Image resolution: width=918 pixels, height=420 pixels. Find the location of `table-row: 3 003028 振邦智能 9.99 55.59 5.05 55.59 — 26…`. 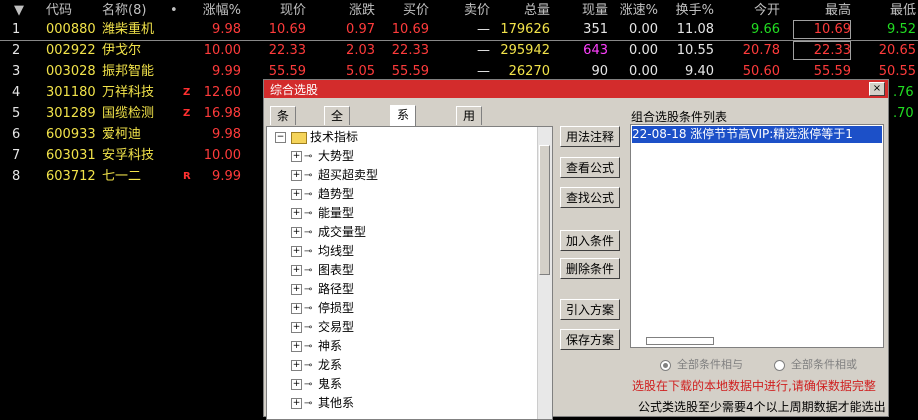

table-row: 3 003028 振邦智能 9.99 55.59 5.05 55.59 — 26… is located at coordinates (459, 71).